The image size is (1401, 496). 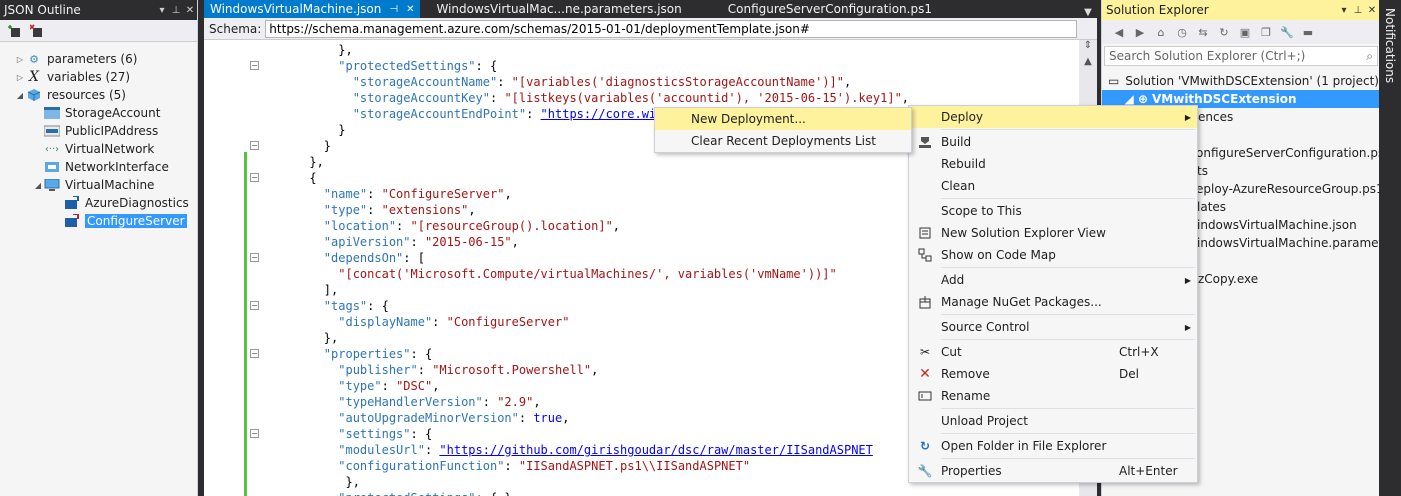 What do you see at coordinates (112, 131) in the screenshot?
I see `tree-node-label: PublicIPAddress` at bounding box center [112, 131].